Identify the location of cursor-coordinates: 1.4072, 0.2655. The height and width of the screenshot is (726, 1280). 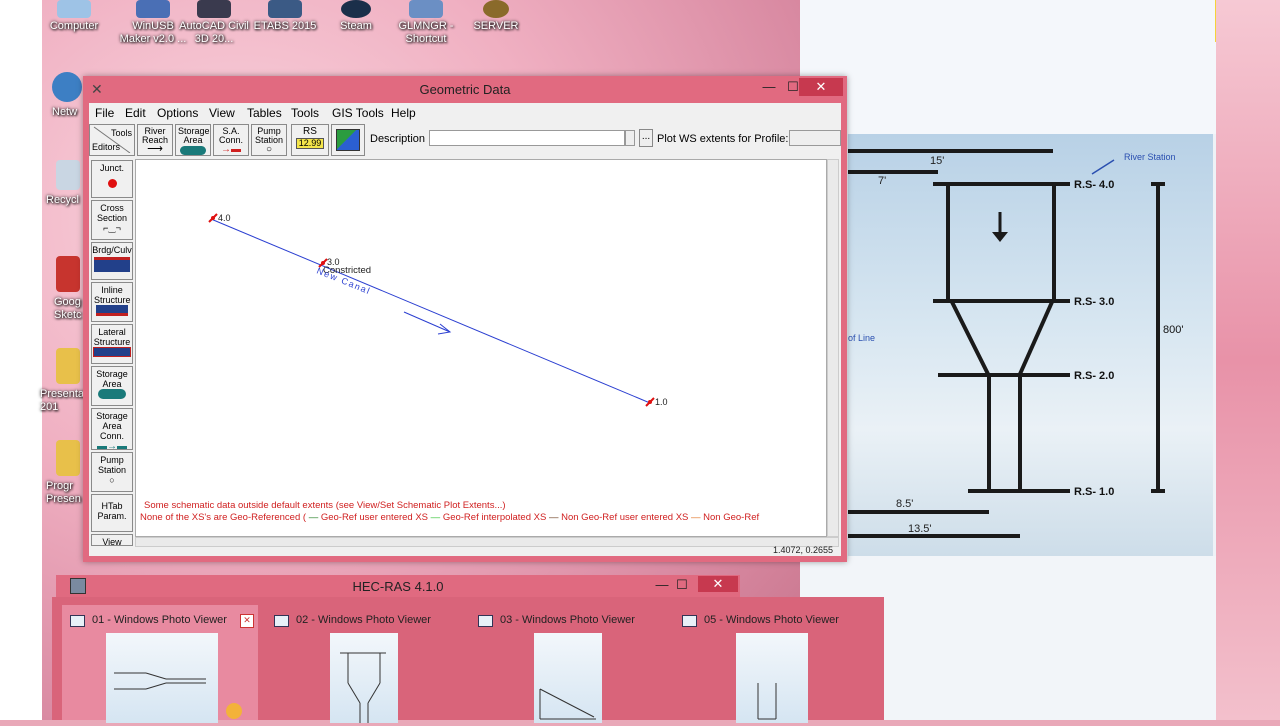
(802, 550).